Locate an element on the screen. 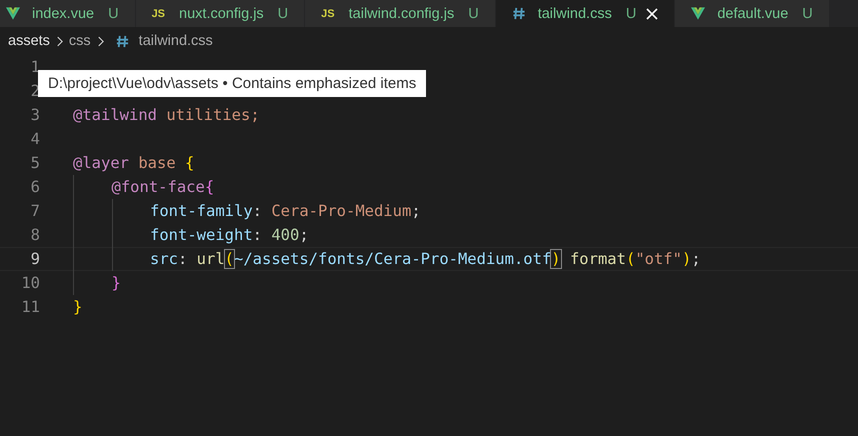 The height and width of the screenshot is (436, 858). code-line: @tailwind utilities; is located at coordinates (166, 115).